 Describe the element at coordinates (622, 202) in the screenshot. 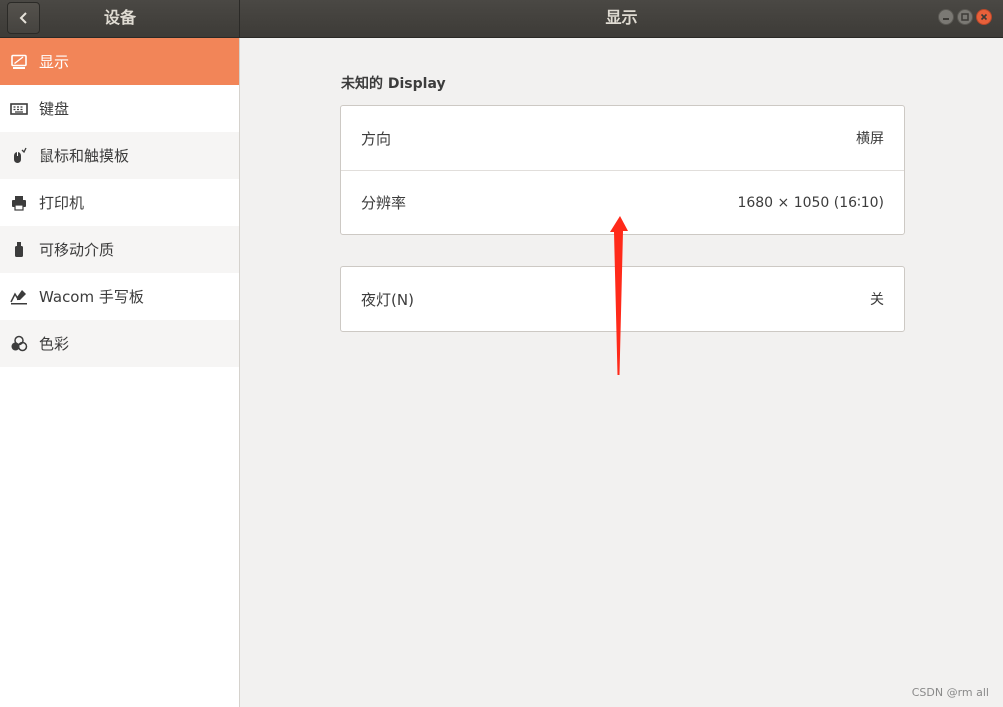

I see `resolution-row: 分辨率 1680 × 1050 (16∶10)` at that location.